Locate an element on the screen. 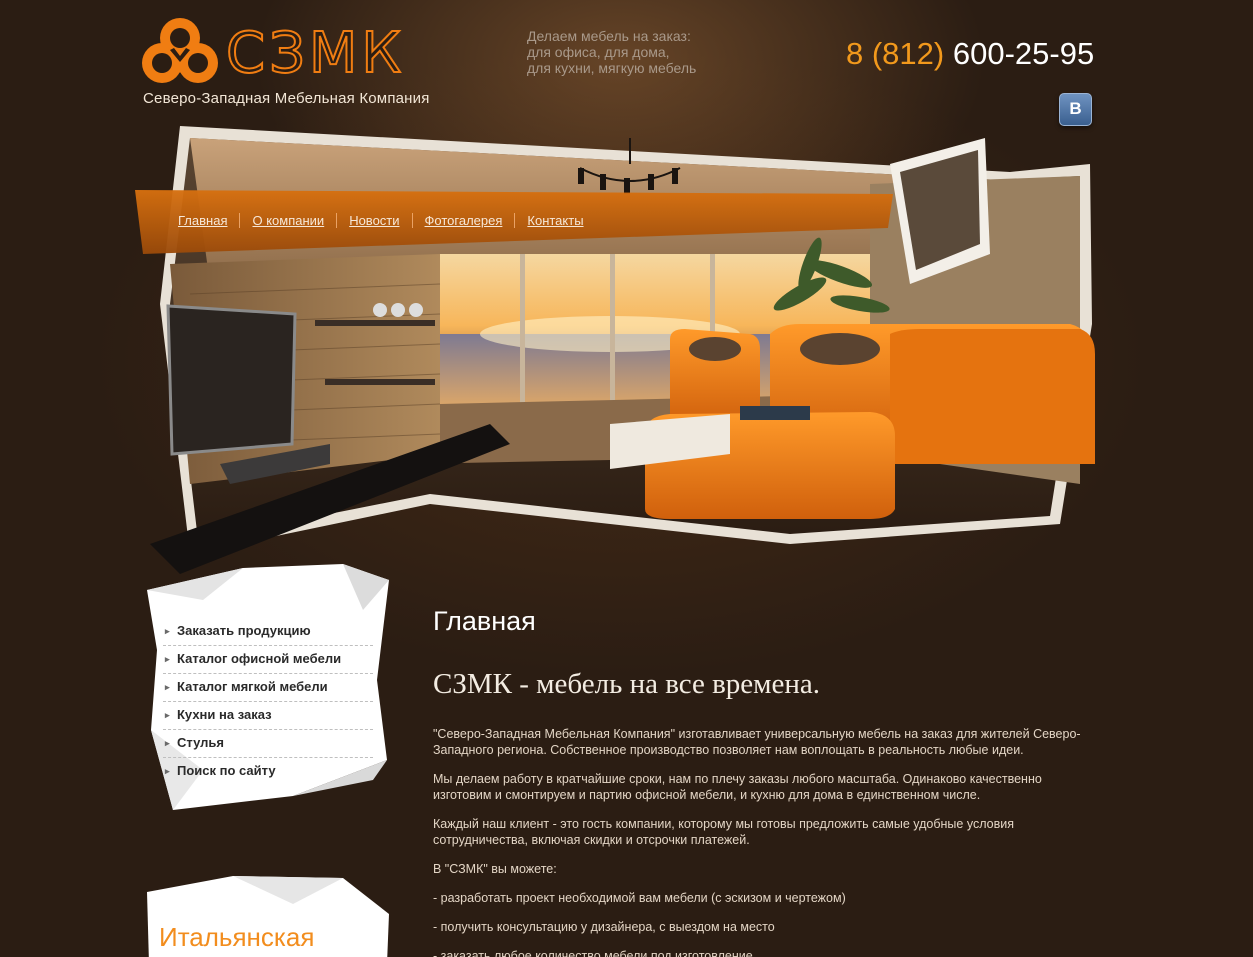 The width and height of the screenshot is (1253, 957). nav-item-home: Главная is located at coordinates (202, 220).